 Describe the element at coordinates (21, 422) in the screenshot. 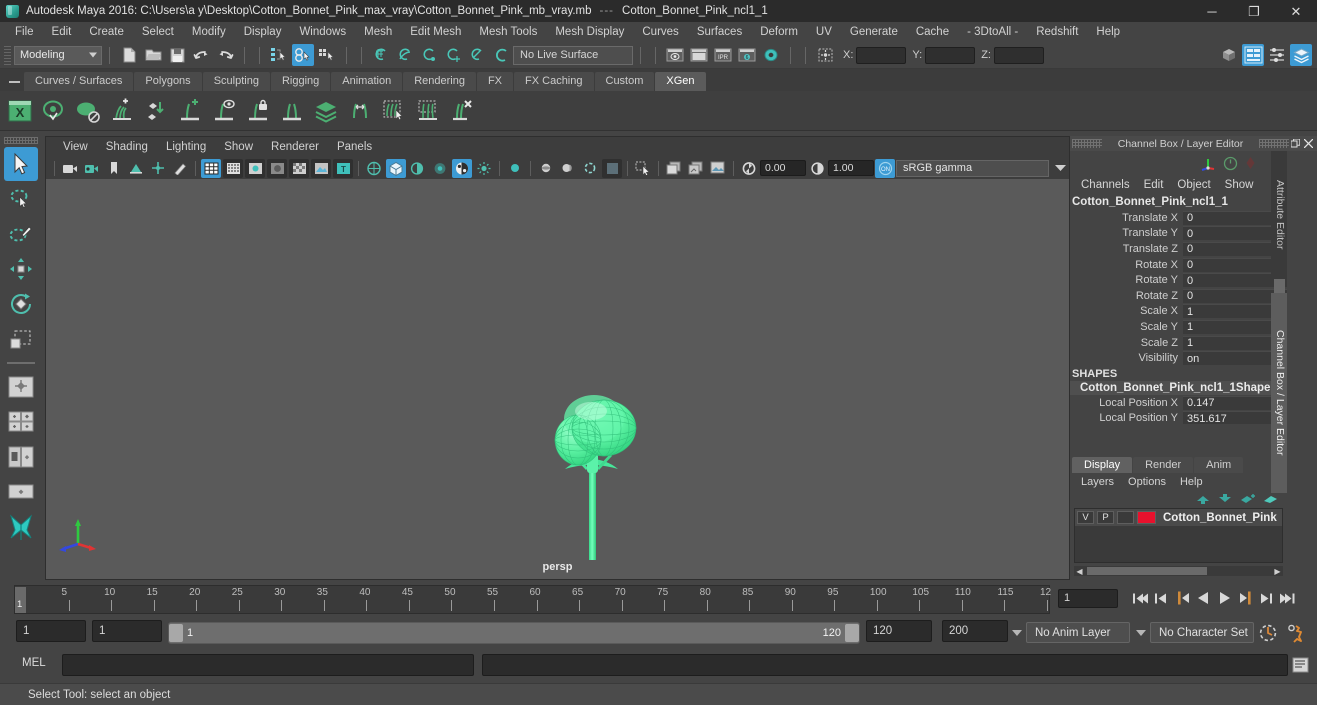

I see `four-view-layout-button` at that location.